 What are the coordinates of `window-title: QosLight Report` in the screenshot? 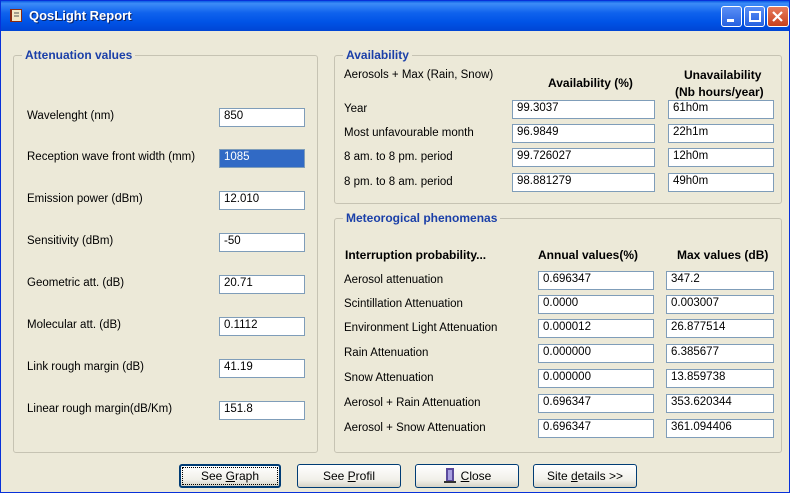 It's located at (80, 15).